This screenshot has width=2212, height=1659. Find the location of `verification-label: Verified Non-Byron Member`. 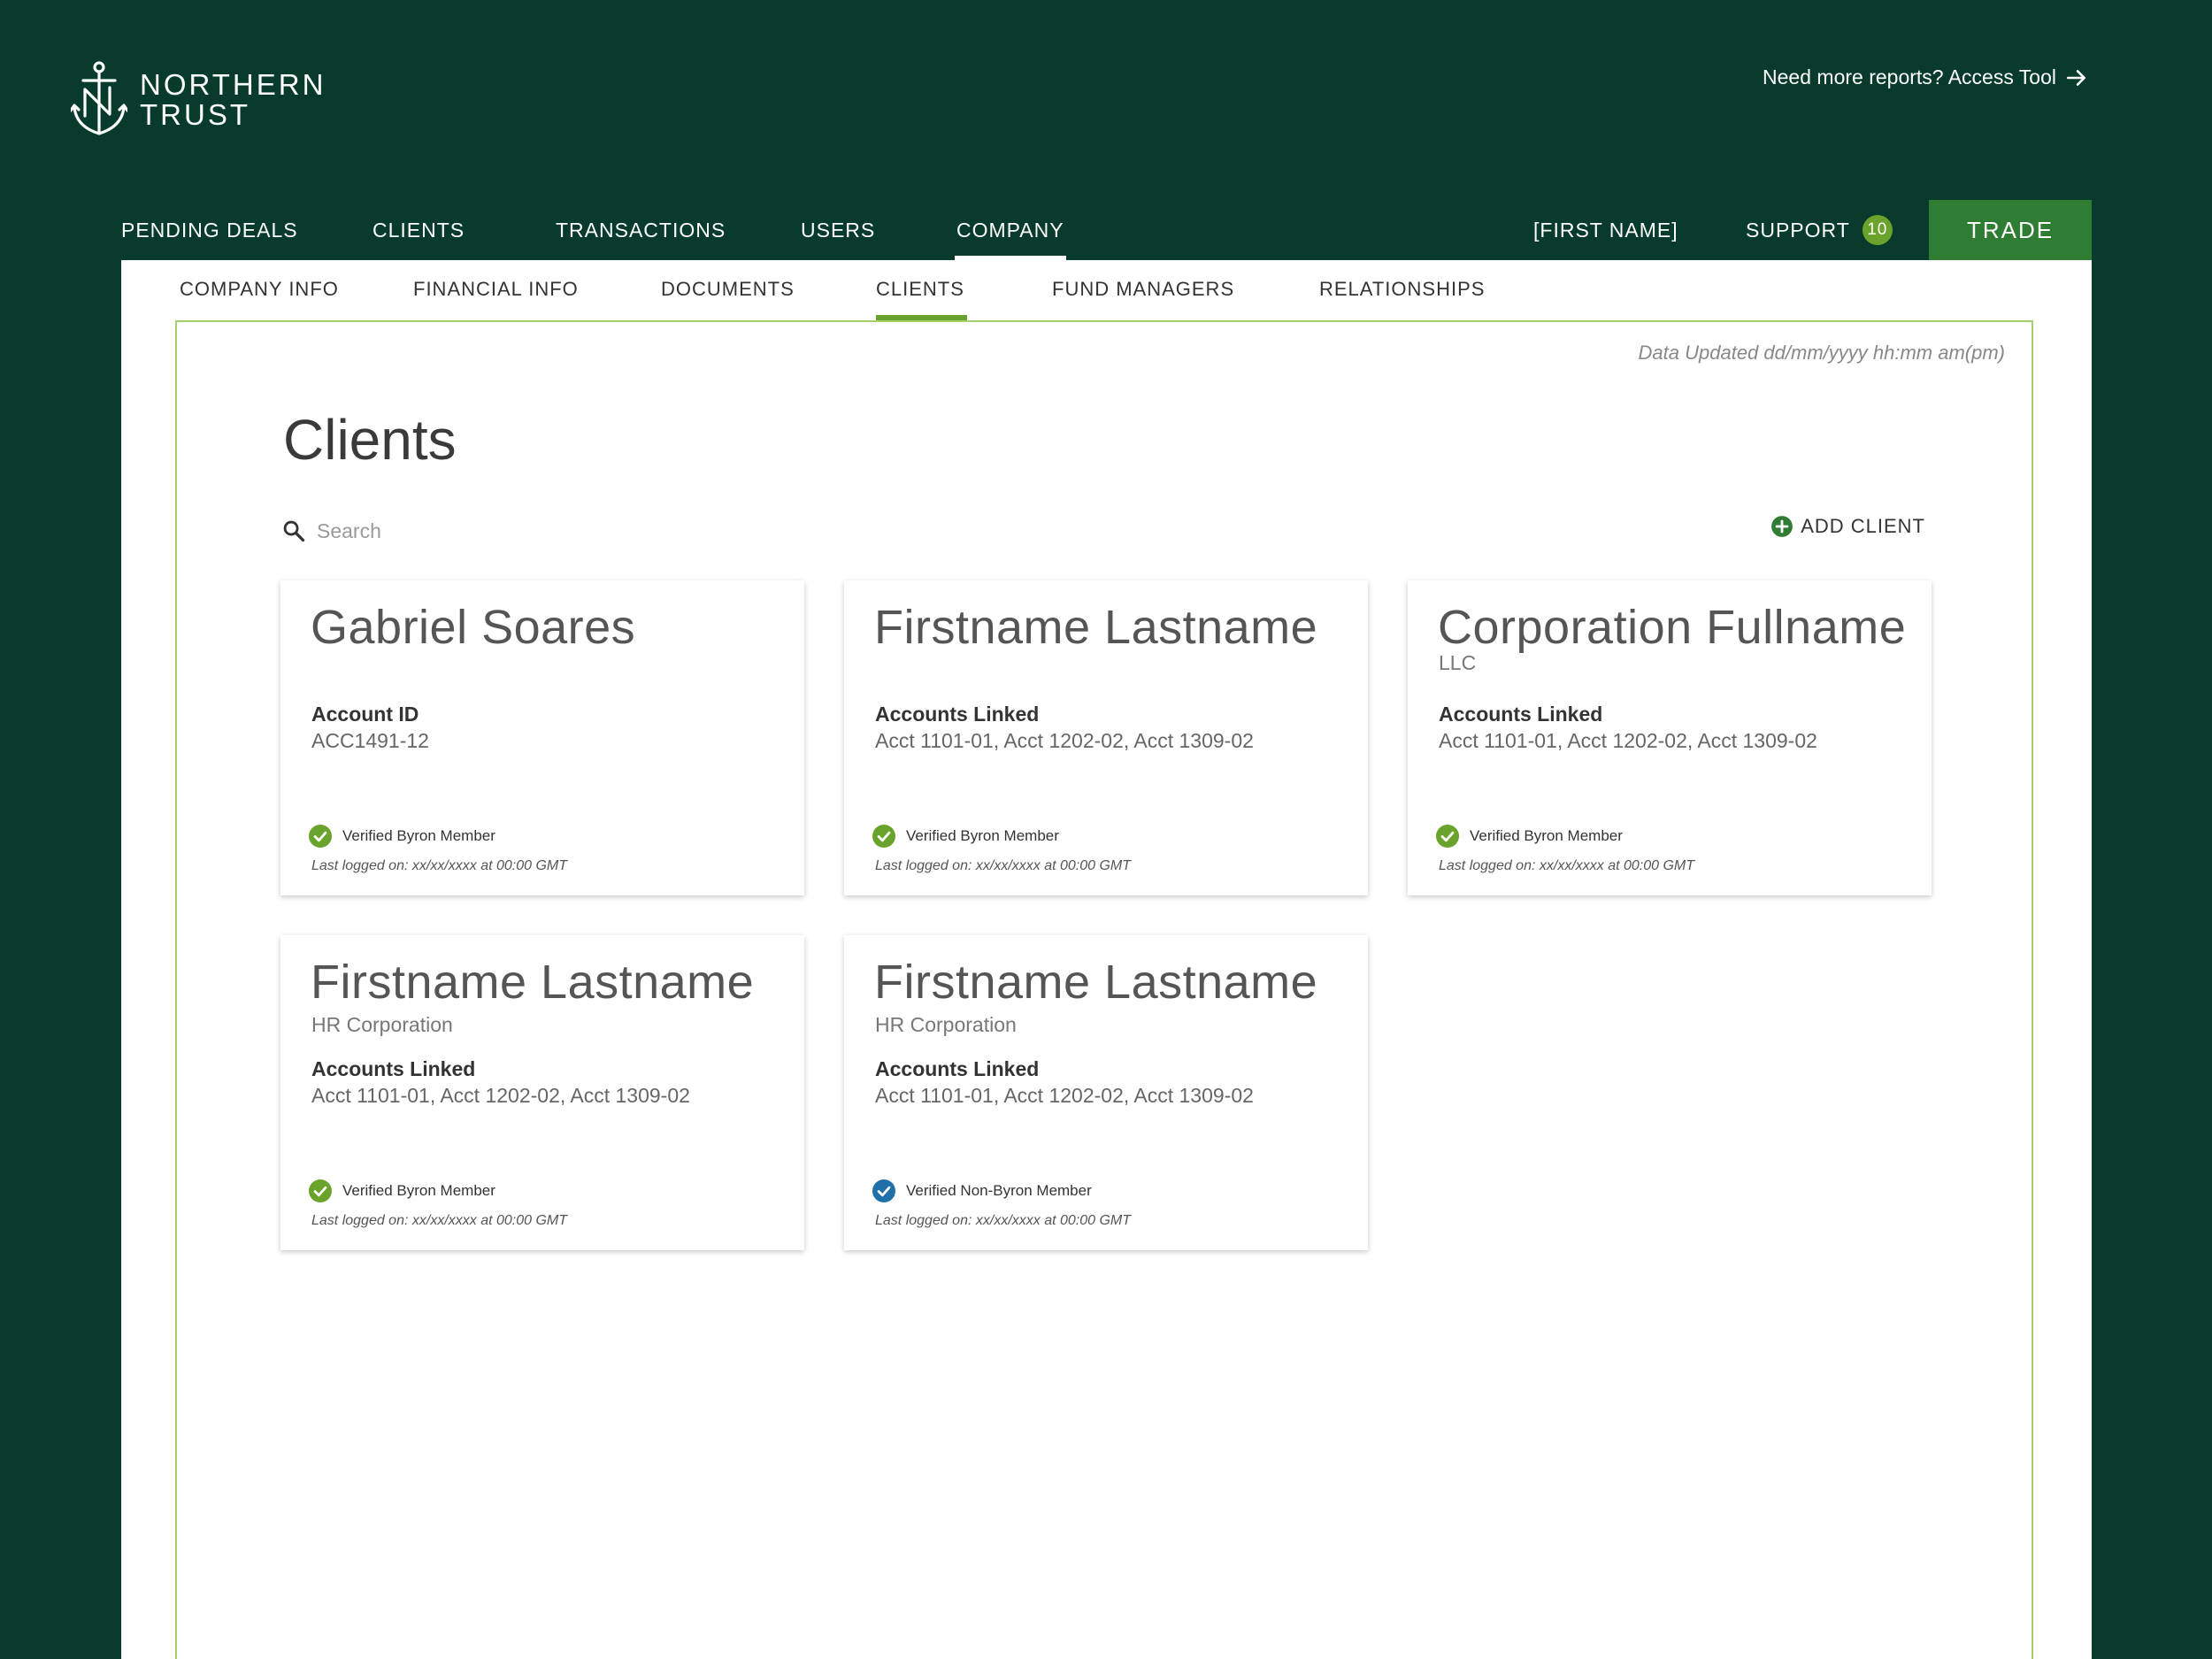

verification-label: Verified Non-Byron Member is located at coordinates (999, 1190).